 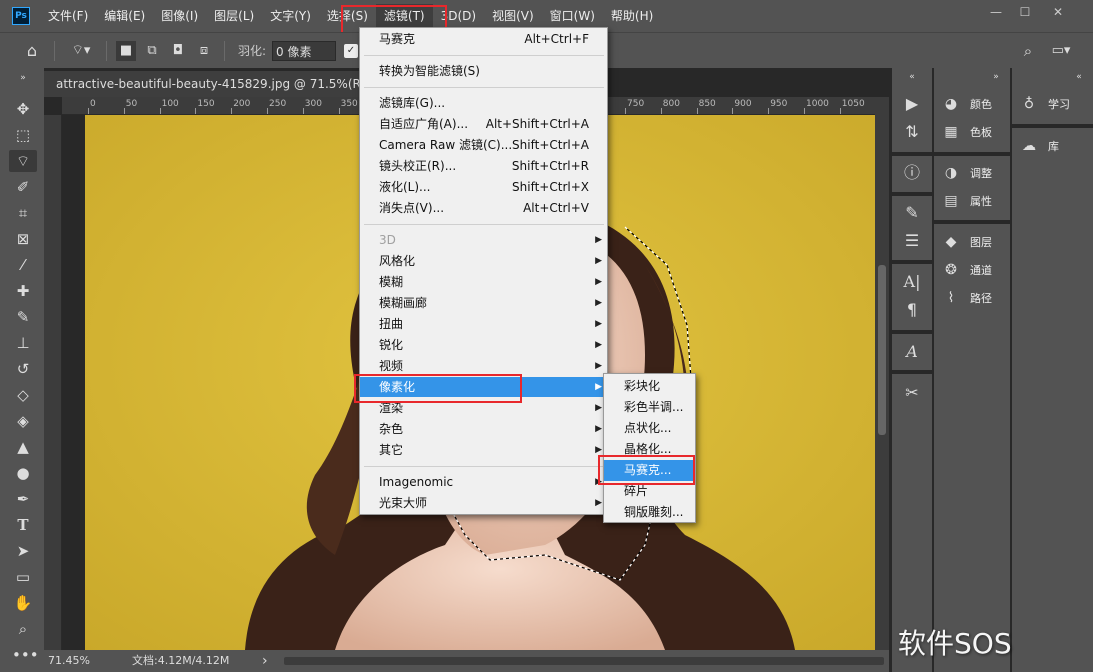 I want to click on add-selection-icon: ⧉, so click(x=152, y=51).